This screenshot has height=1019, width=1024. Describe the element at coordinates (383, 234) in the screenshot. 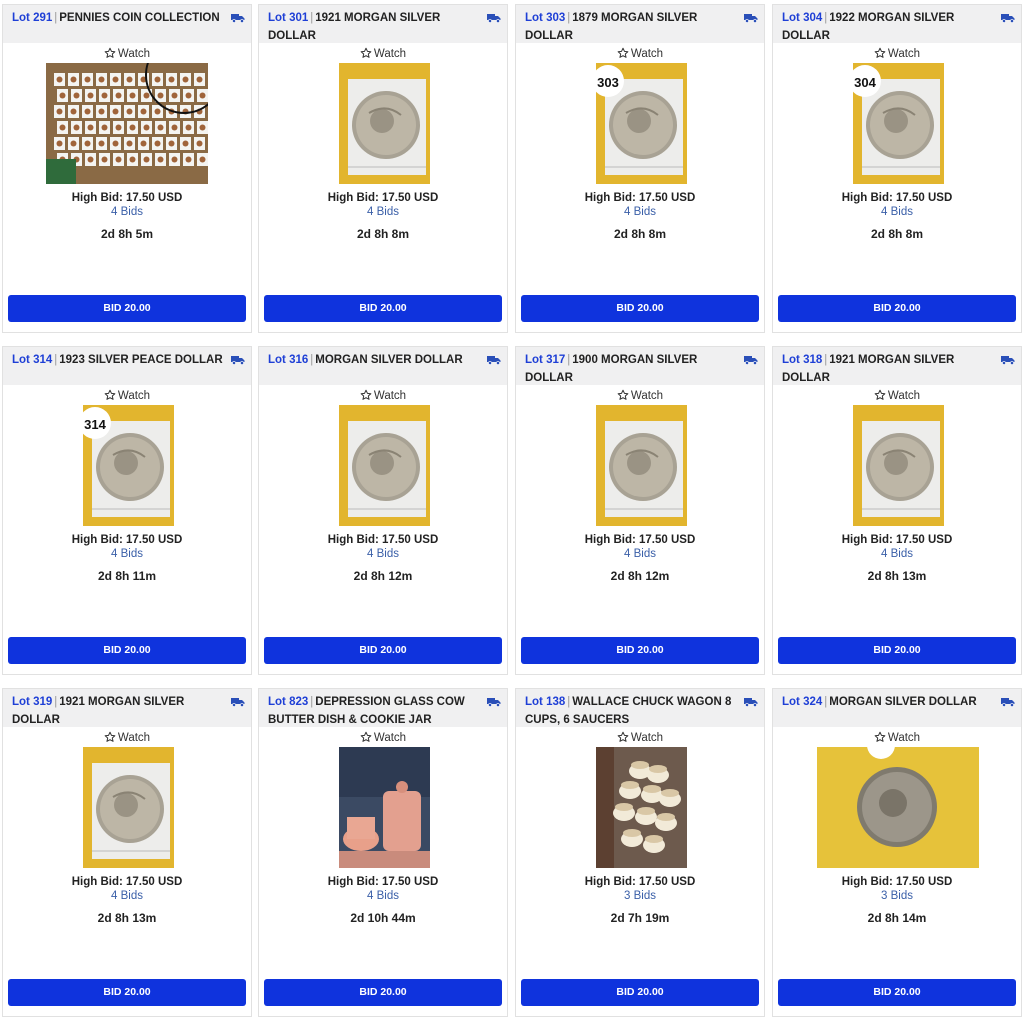

I see `time-remaining: 2d 8h 8m` at that location.